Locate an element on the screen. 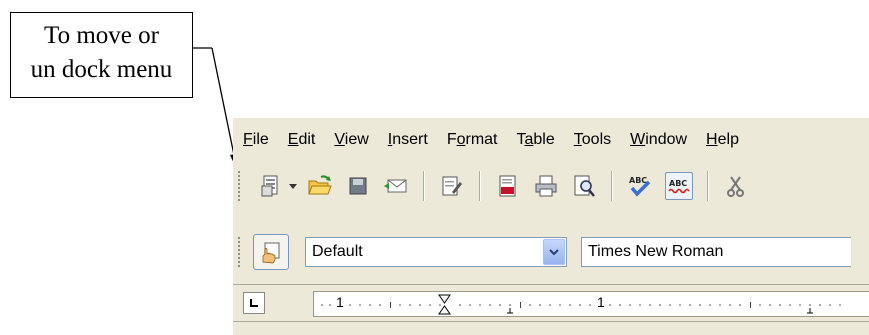 This screenshot has height=335, width=869. callout-line-2: un dock menu is located at coordinates (101, 69).